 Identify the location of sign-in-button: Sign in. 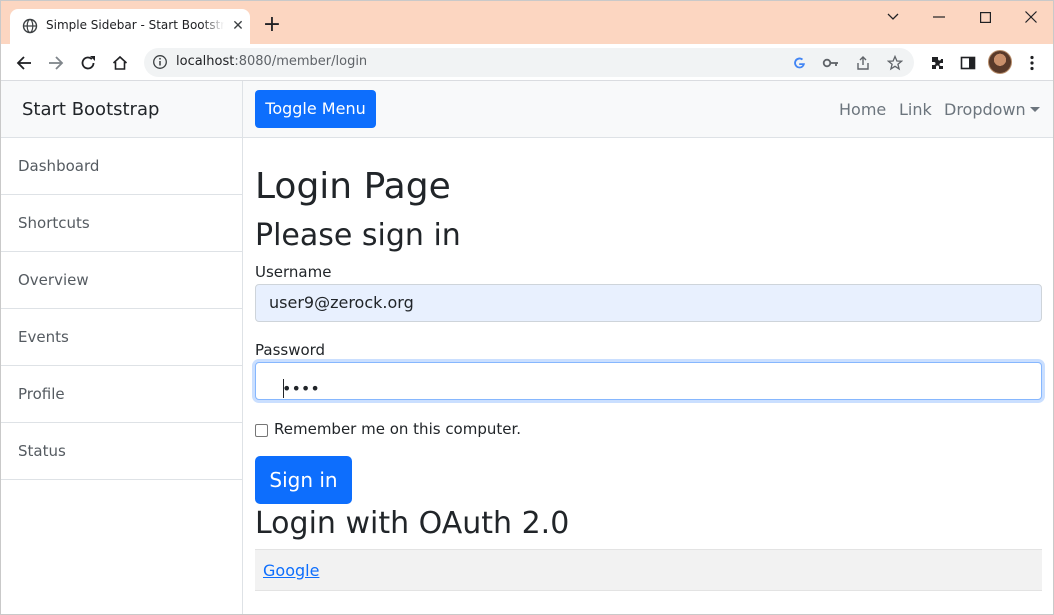
(303, 480).